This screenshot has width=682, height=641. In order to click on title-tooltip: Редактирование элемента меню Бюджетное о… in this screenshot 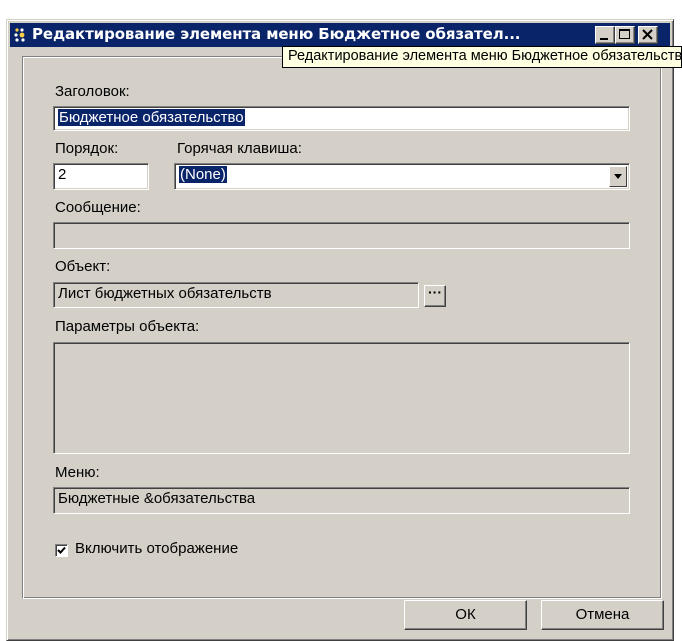, I will do `click(482, 57)`.